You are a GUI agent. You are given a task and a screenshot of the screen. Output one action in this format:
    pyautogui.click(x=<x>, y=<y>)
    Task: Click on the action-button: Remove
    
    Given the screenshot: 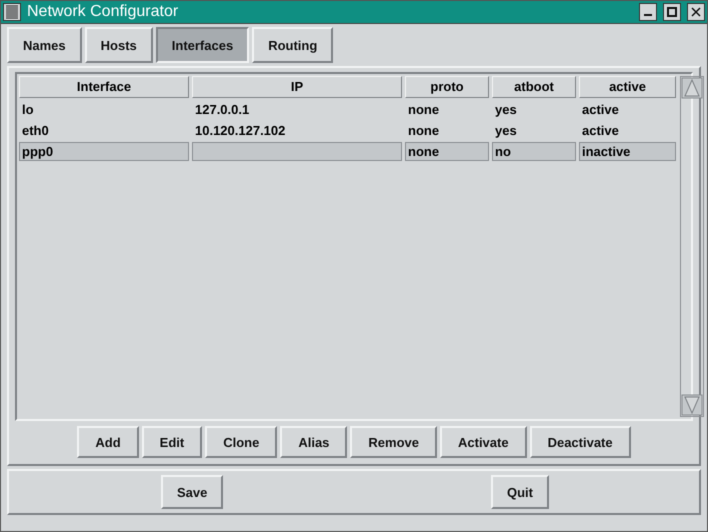 What is the action you would take?
    pyautogui.click(x=393, y=442)
    